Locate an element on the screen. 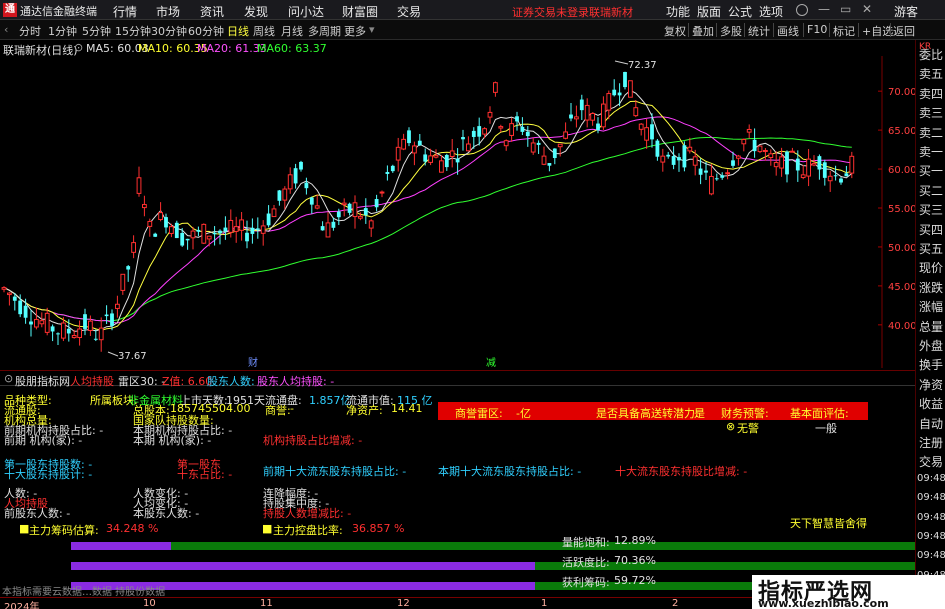  side-label: 自动 is located at coordinates (931, 423).